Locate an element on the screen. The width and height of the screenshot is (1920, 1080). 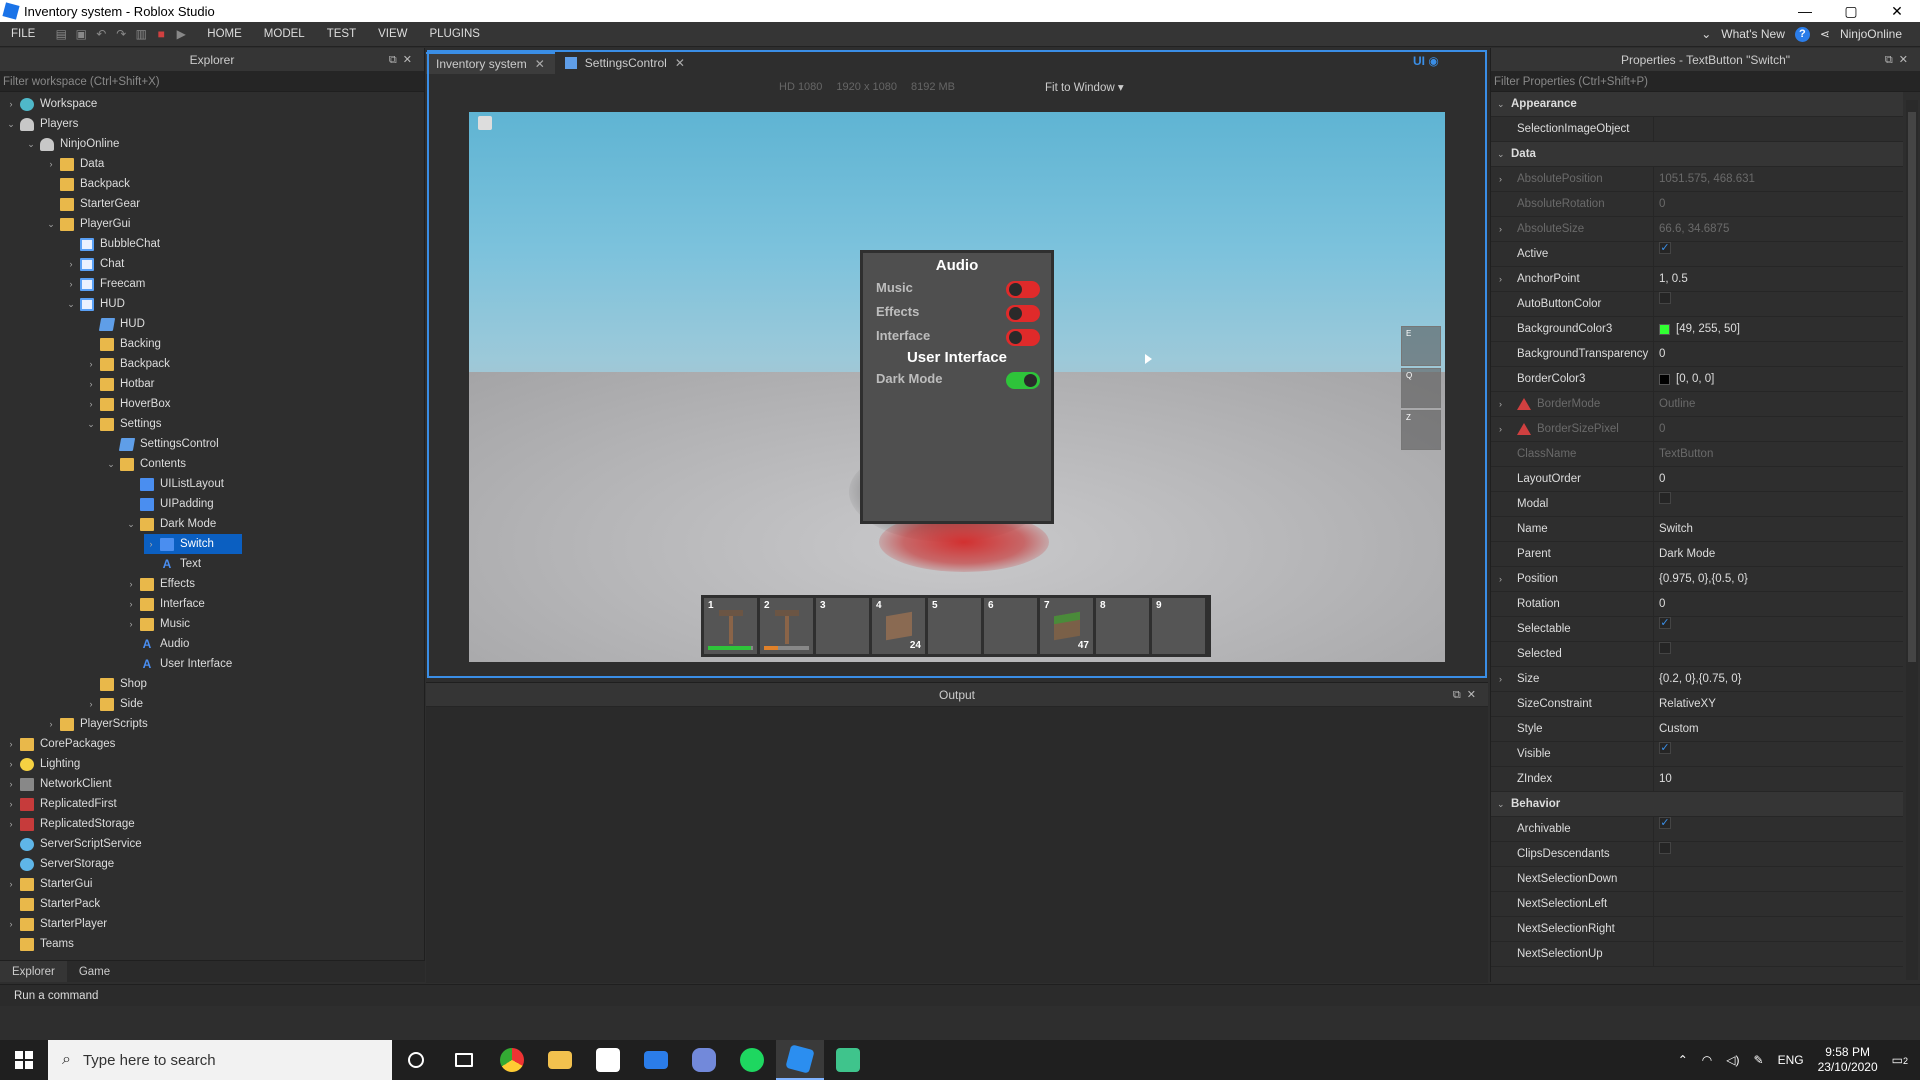
property-value: 1051.575, 468.631 is located at coordinates (1707, 179).